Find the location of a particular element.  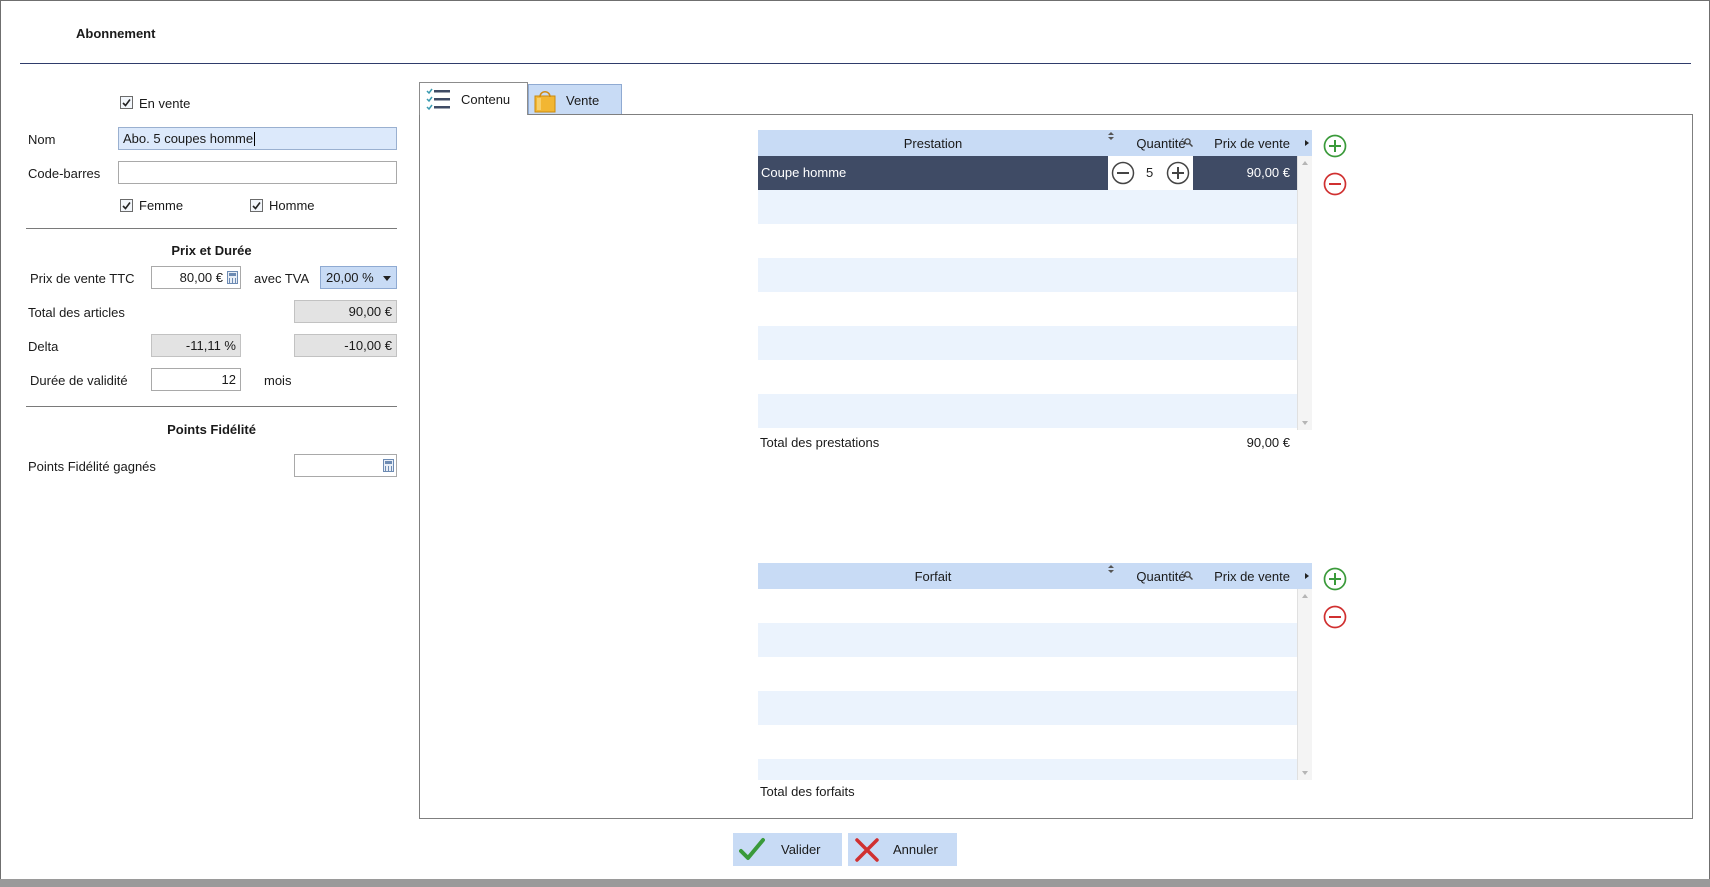

quantity-value: 5 is located at coordinates (1150, 172).